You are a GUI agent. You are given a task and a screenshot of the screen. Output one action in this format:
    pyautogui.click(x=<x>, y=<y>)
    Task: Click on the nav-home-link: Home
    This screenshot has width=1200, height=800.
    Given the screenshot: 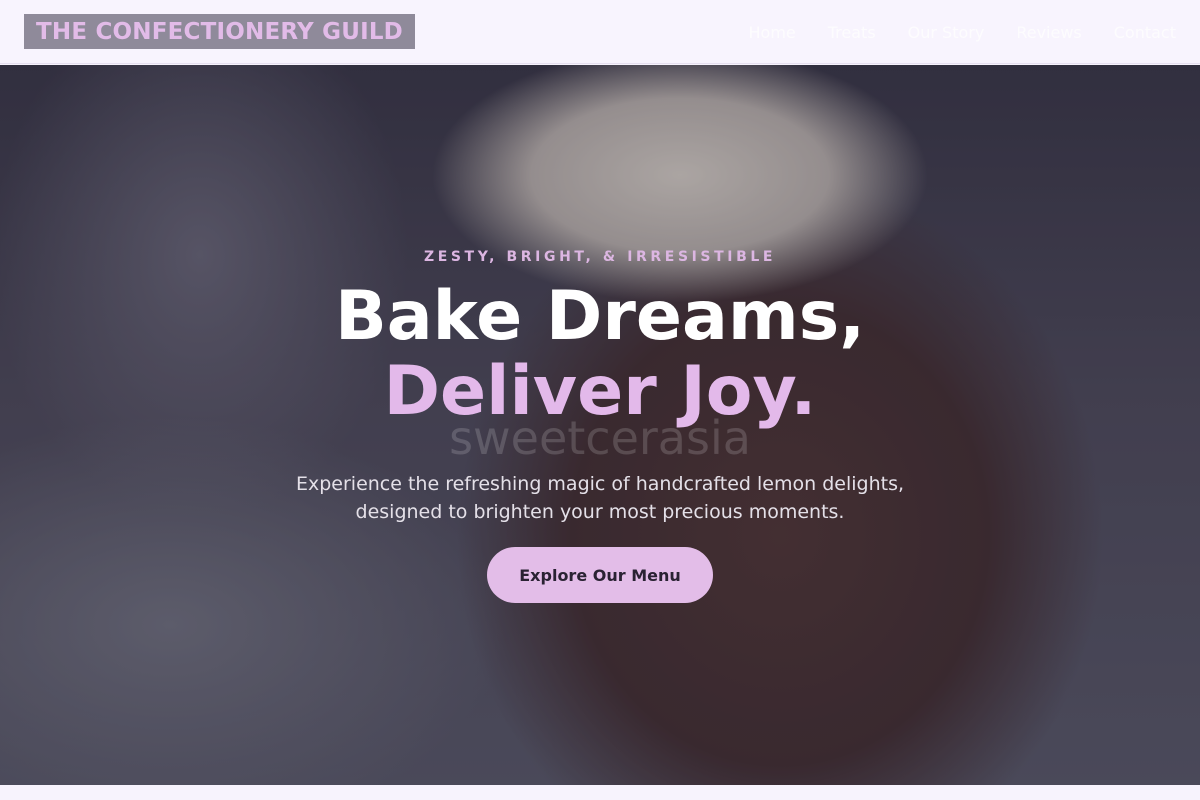 What is the action you would take?
    pyautogui.click(x=772, y=32)
    